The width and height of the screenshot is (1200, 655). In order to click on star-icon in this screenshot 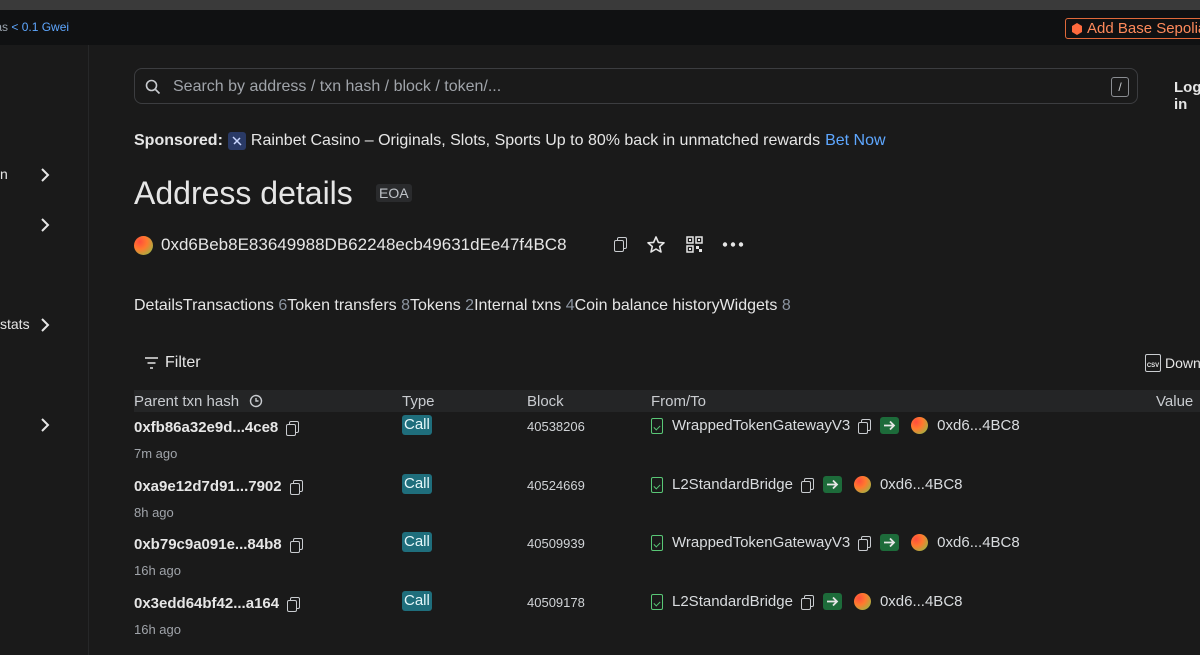, I will do `click(656, 245)`.